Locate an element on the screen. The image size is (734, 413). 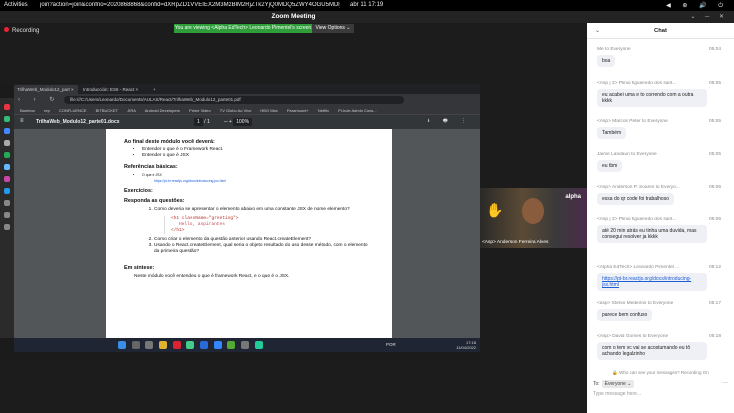
system-clock: abr 11 17:19 is located at coordinates (366, 5).